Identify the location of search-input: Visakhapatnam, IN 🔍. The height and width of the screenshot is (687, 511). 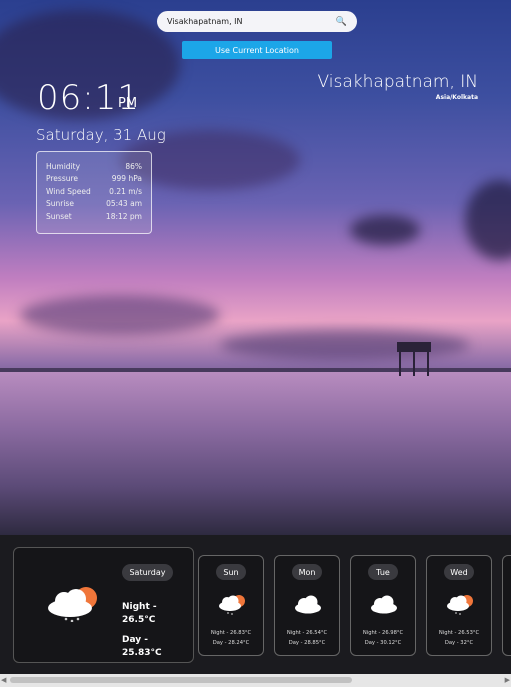
(257, 21).